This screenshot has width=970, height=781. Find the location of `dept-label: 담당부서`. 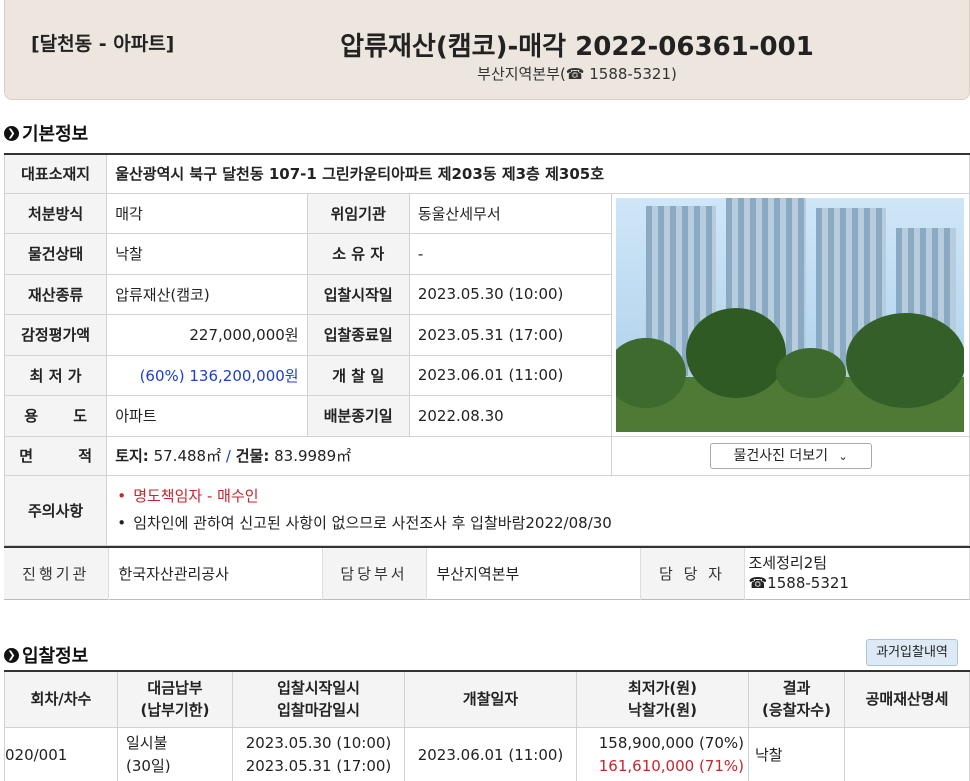

dept-label: 담당부서 is located at coordinates (374, 573).